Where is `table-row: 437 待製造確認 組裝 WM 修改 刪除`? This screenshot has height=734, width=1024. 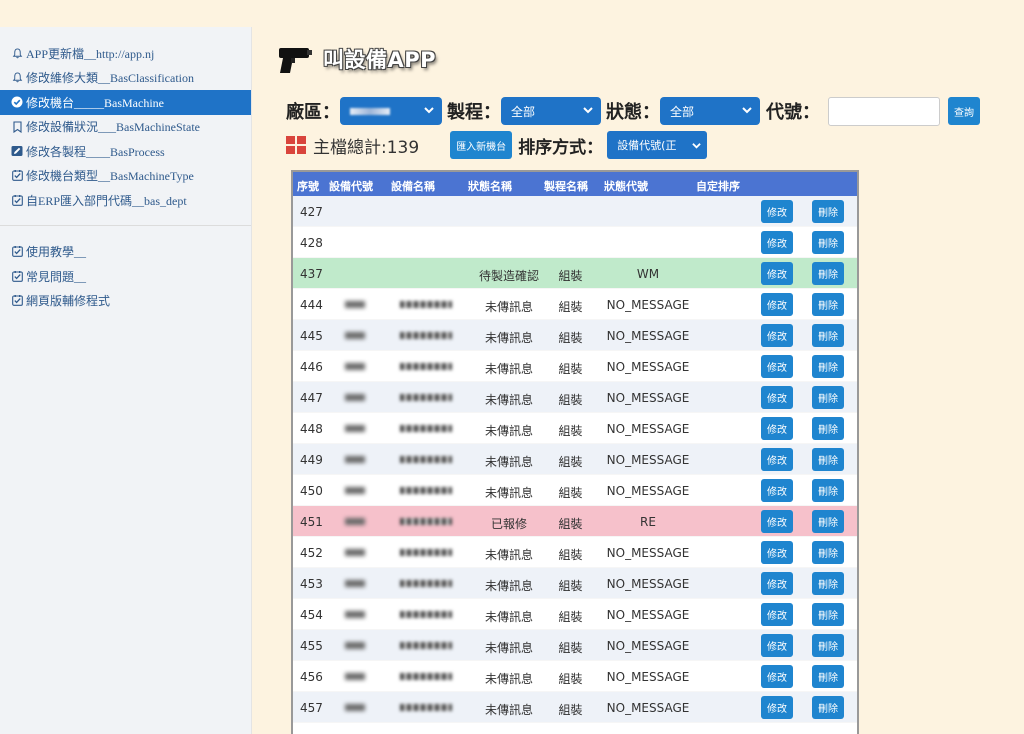 table-row: 437 待製造確認 組裝 WM 修改 刪除 is located at coordinates (575, 273).